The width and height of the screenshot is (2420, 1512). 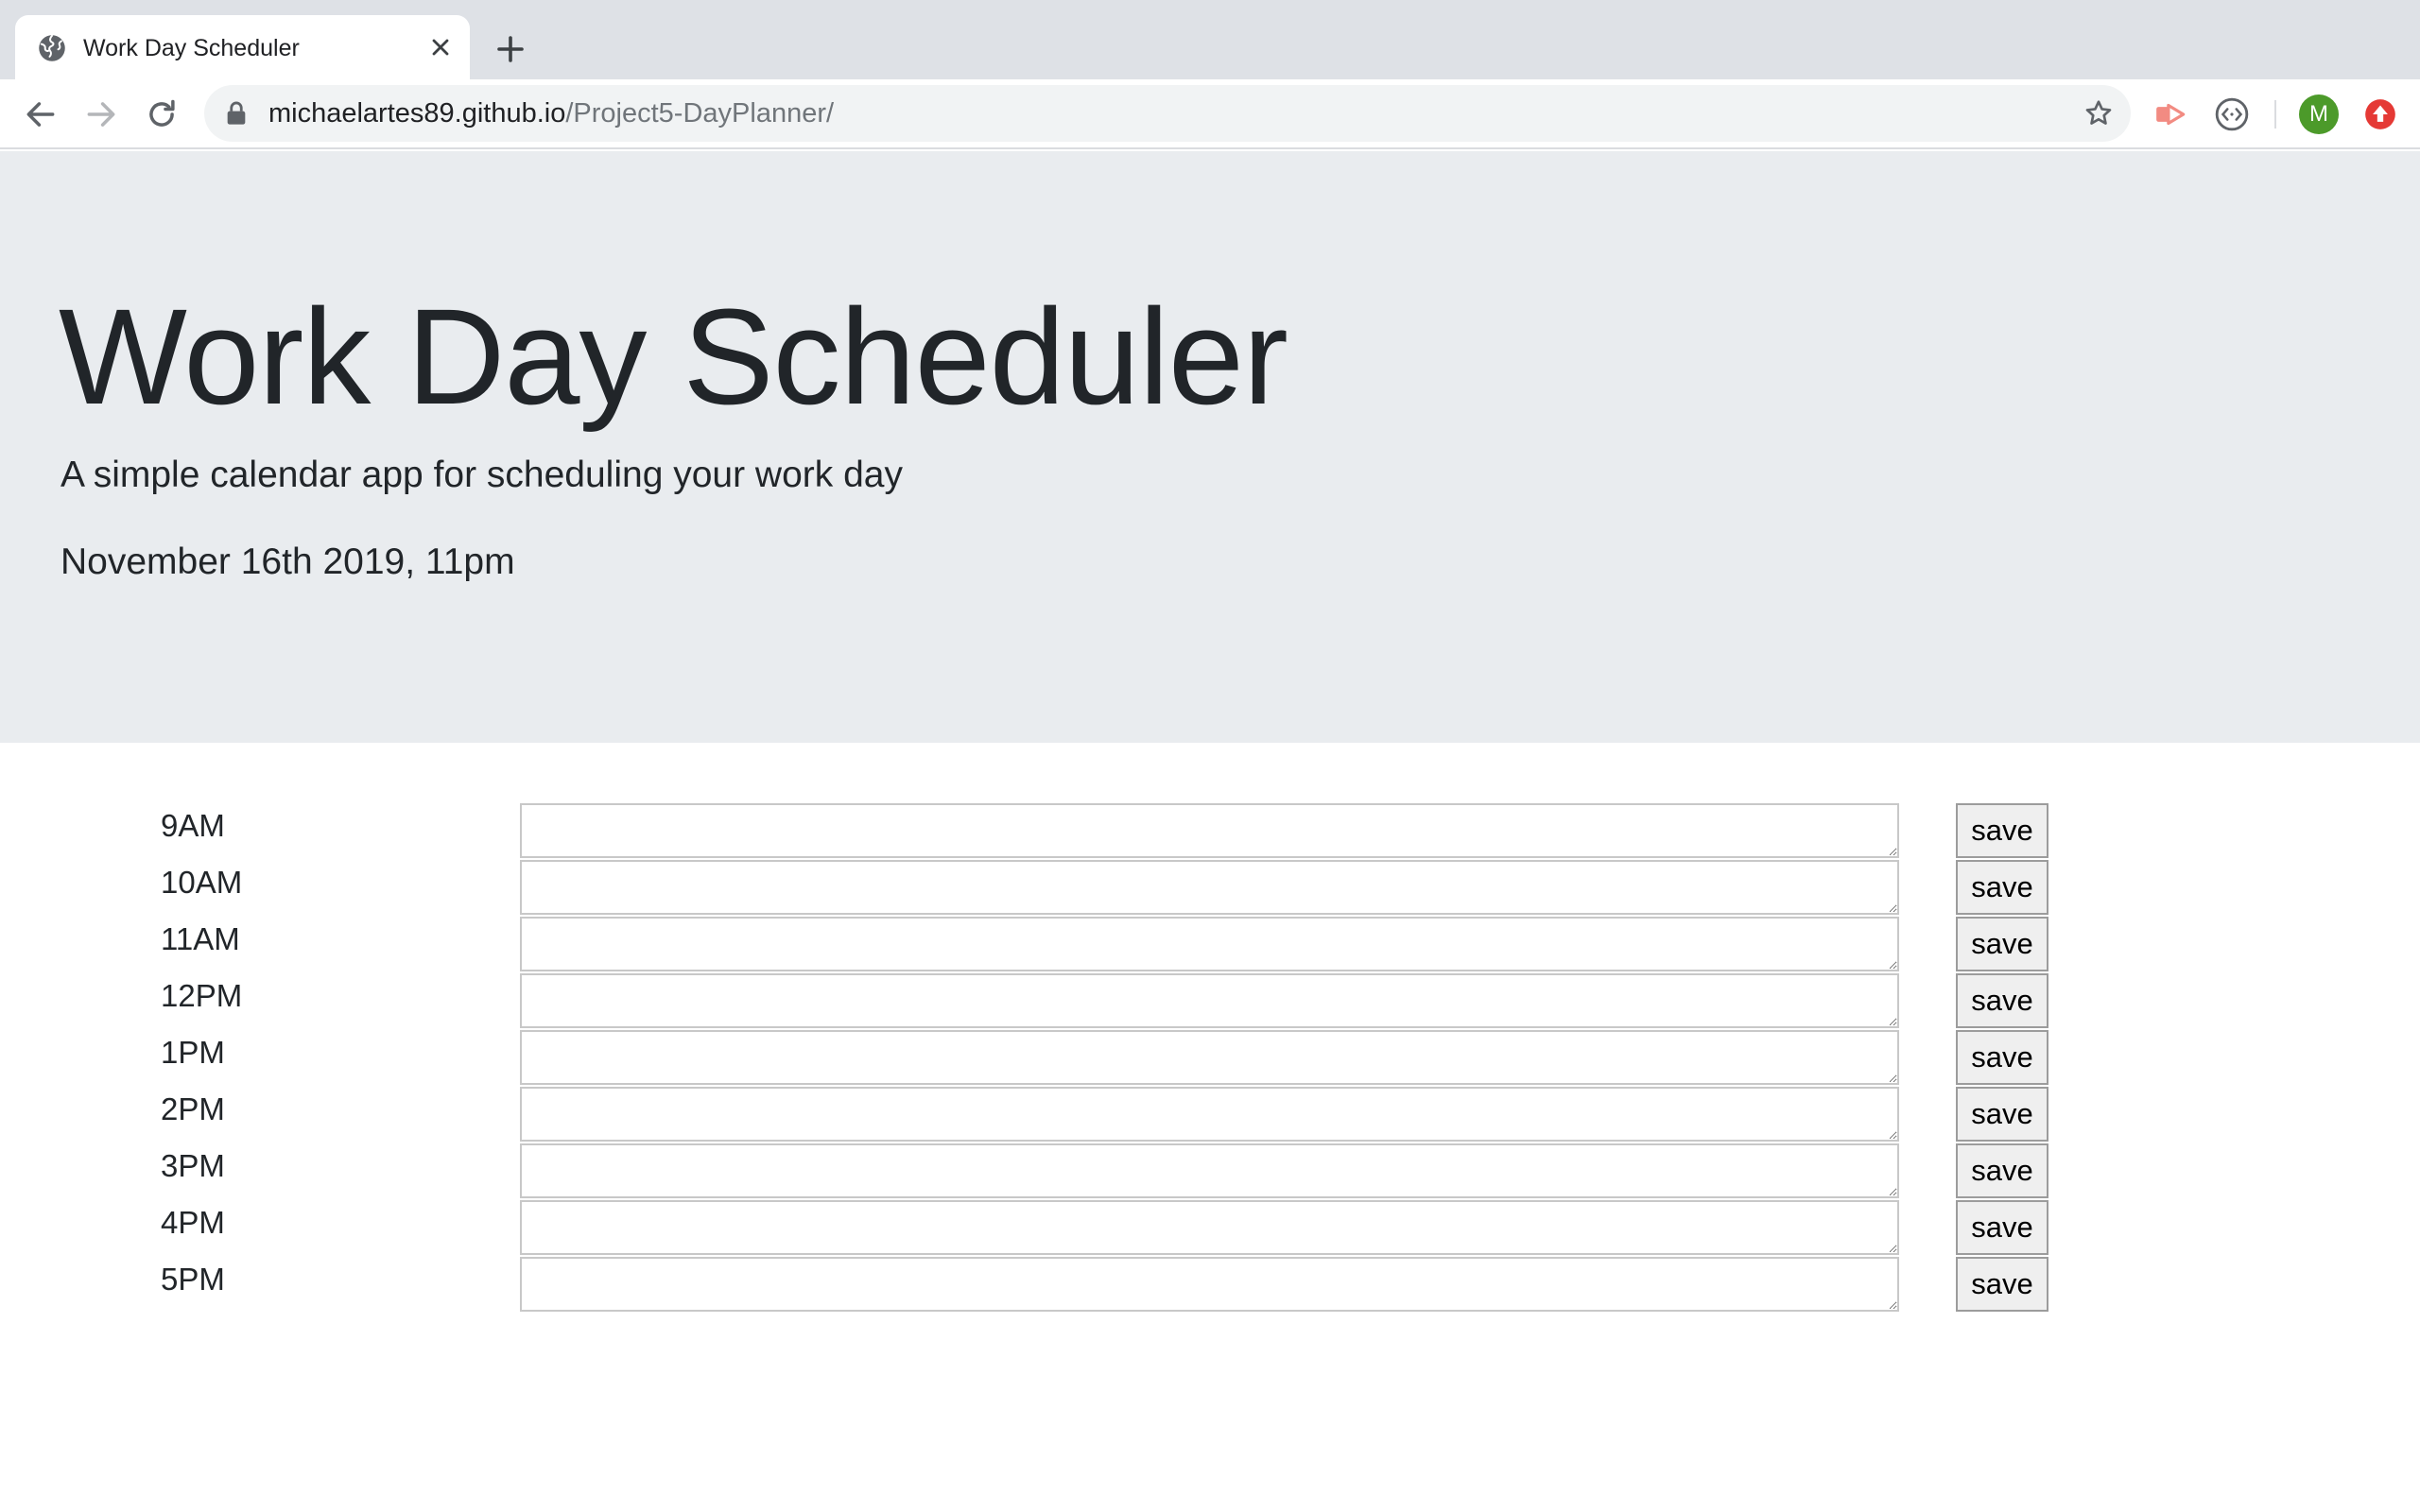 What do you see at coordinates (162, 114) in the screenshot?
I see `reload-icon` at bounding box center [162, 114].